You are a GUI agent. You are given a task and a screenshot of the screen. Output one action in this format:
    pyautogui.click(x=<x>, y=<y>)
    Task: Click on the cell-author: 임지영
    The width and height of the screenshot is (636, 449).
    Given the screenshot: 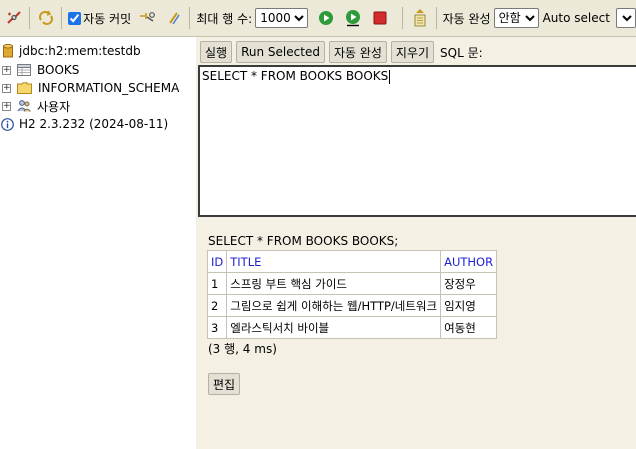 What is the action you would take?
    pyautogui.click(x=469, y=305)
    